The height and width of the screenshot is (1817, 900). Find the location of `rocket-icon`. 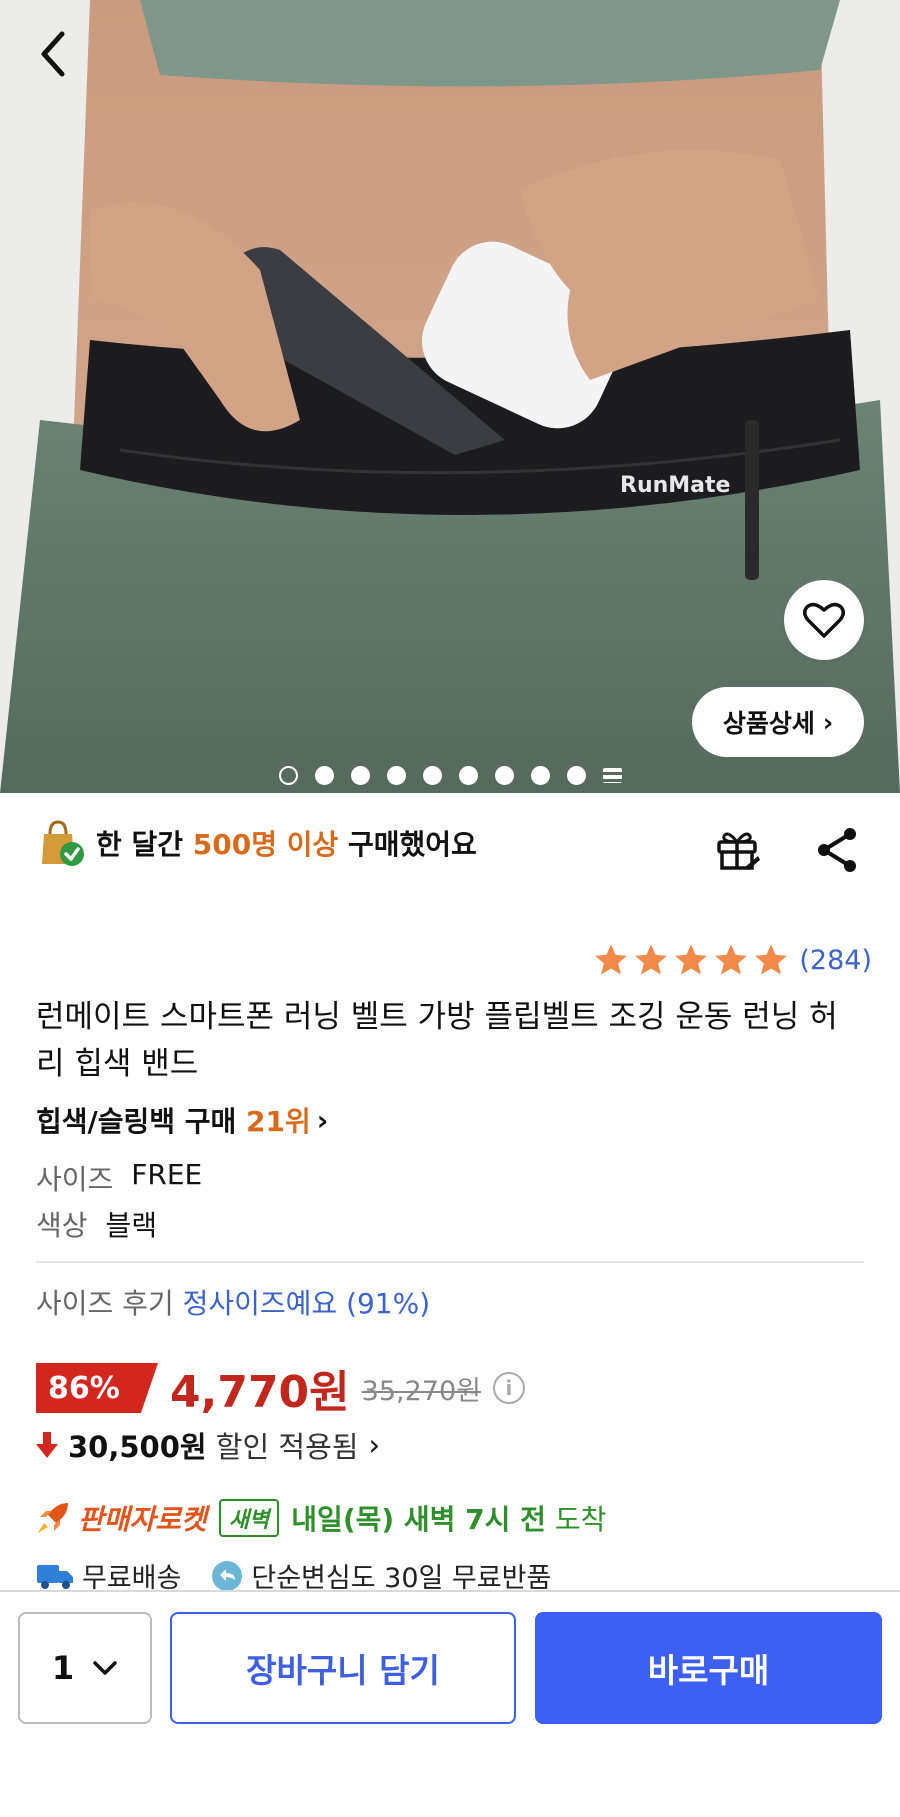

rocket-icon is located at coordinates (53, 1518).